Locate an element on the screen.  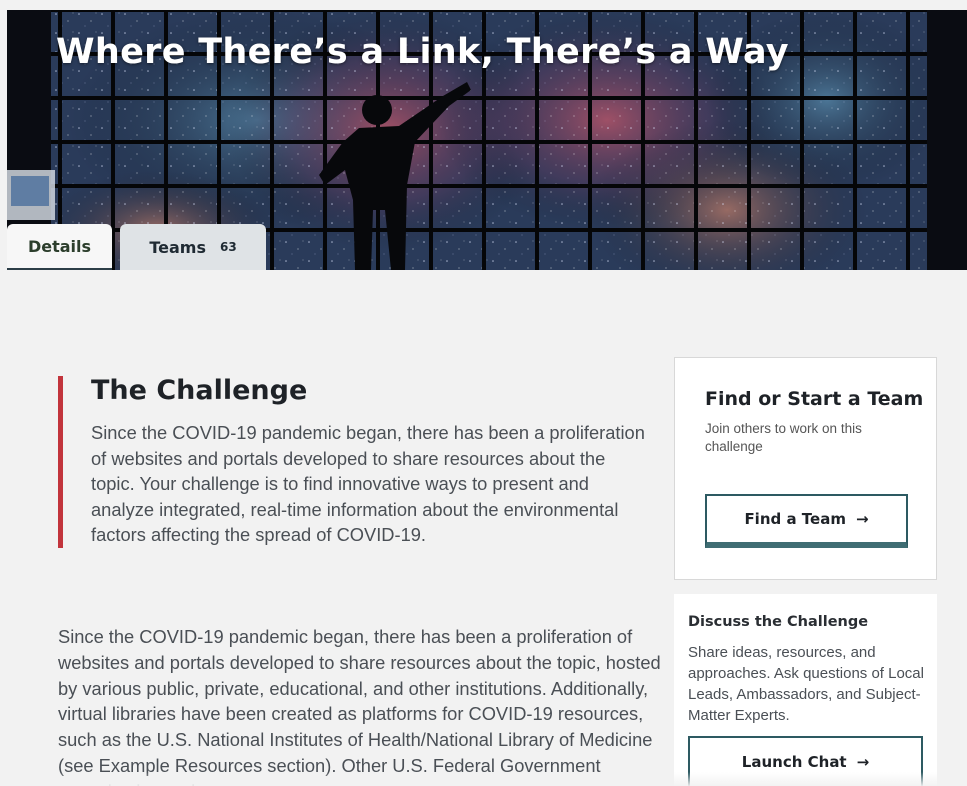
tab-details: Details is located at coordinates (59, 247).